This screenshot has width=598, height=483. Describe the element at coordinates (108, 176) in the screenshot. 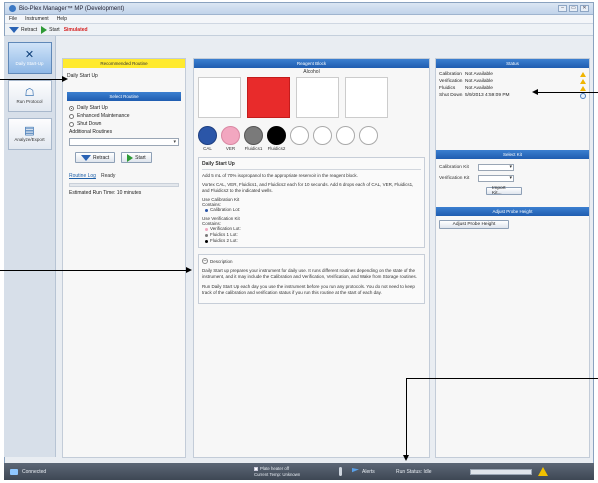

I see `routine-status: Ready` at that location.